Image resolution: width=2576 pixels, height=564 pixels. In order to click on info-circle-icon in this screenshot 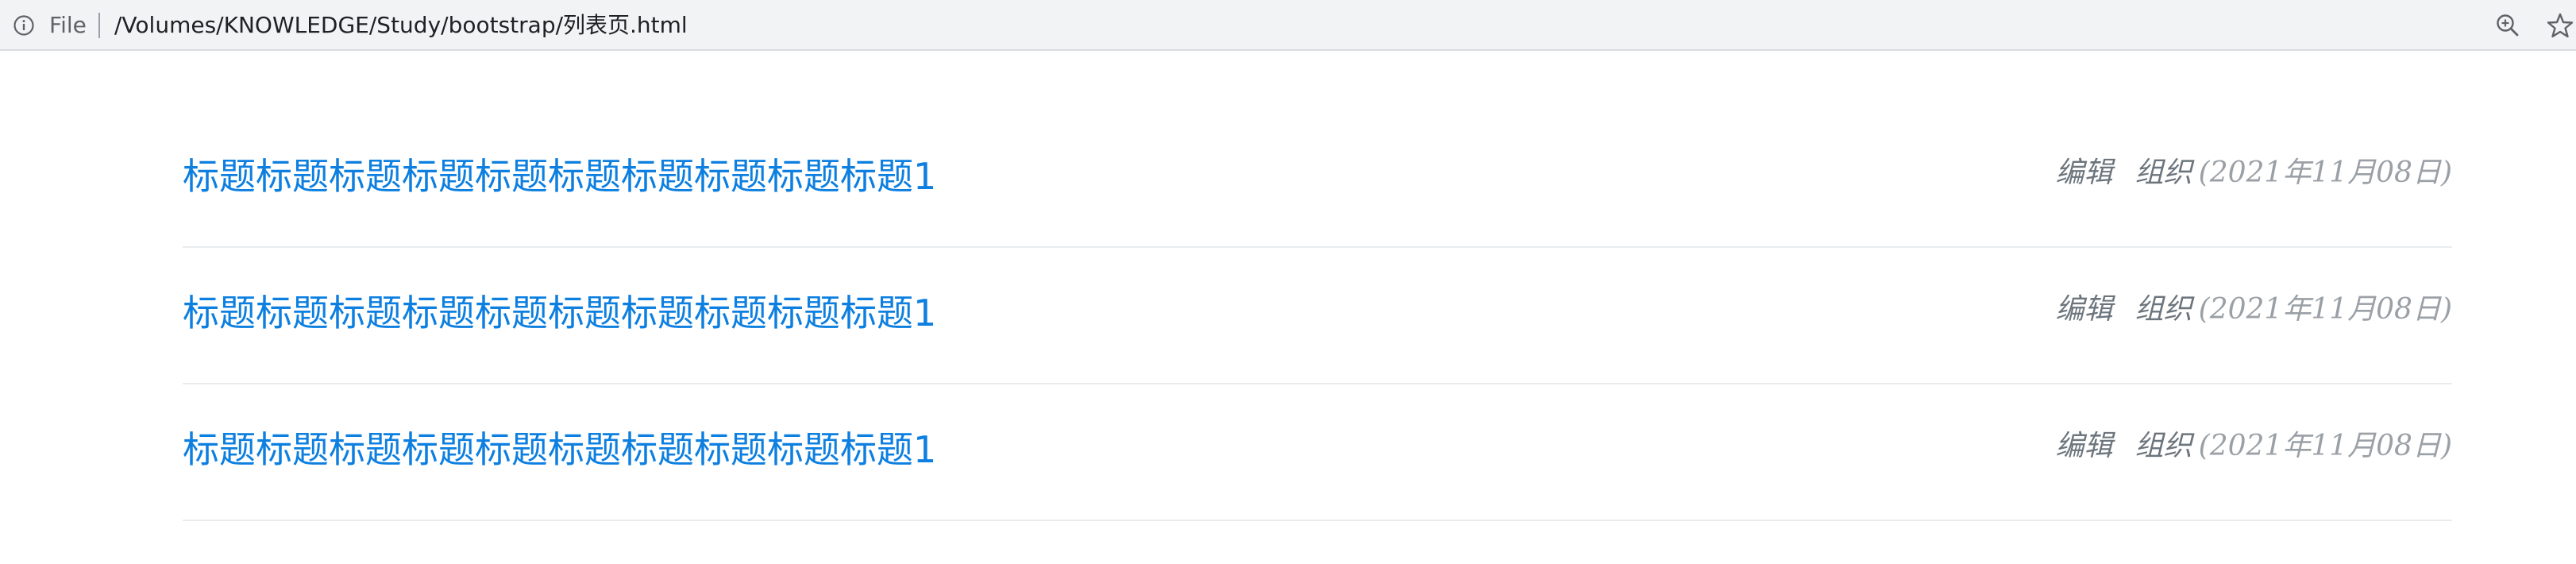, I will do `click(24, 26)`.